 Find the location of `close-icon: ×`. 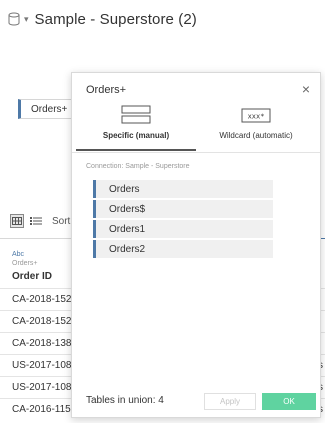

close-icon: × is located at coordinates (306, 89).